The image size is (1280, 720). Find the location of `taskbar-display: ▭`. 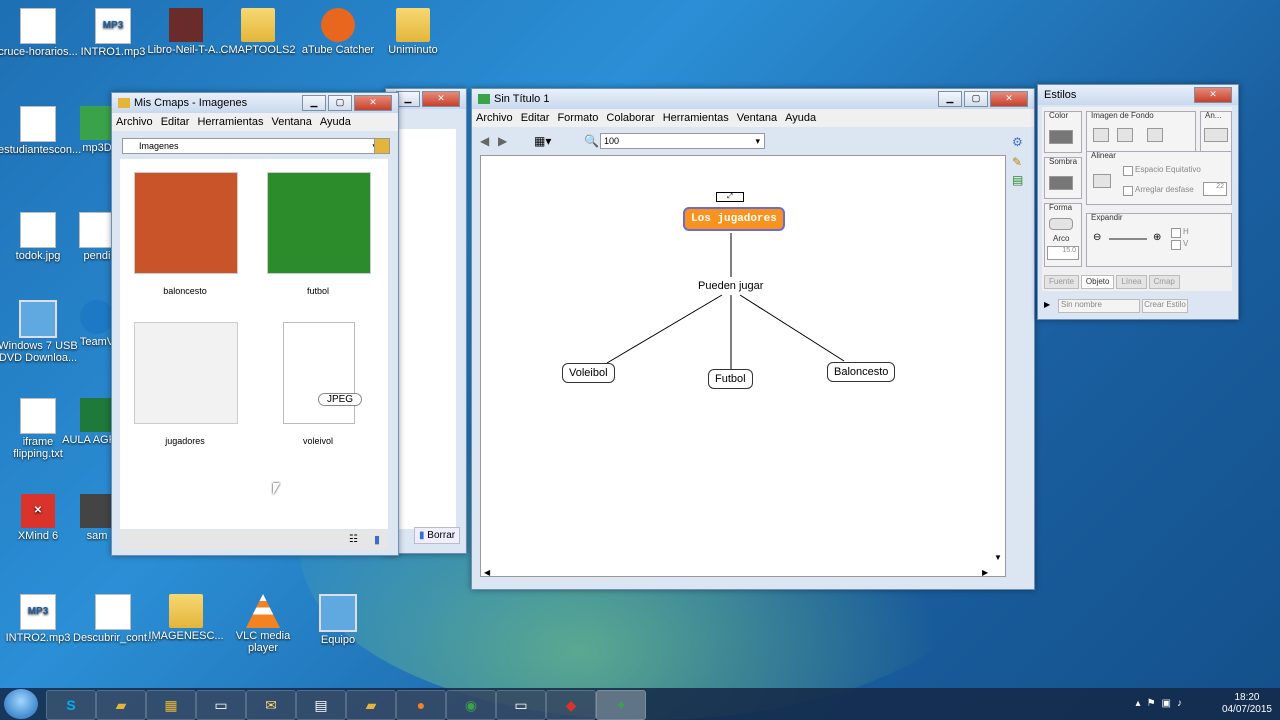

taskbar-display: ▭ is located at coordinates (521, 705).